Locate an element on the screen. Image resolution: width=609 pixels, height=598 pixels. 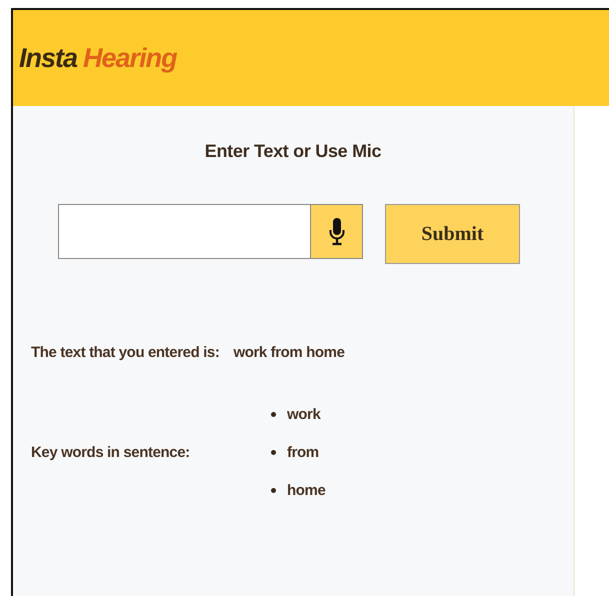
keywords-label: Key words in sentence: is located at coordinates (111, 452).